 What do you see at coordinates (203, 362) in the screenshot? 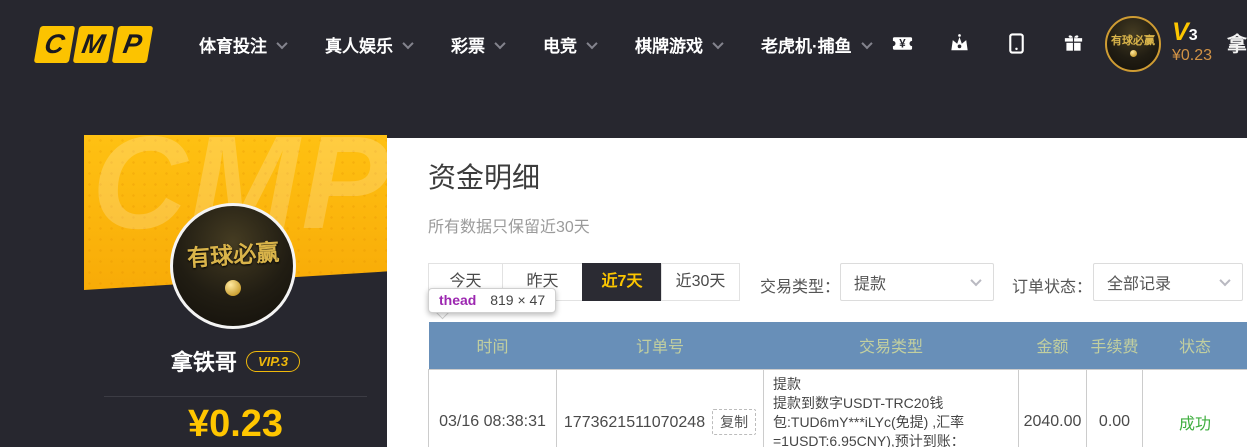
I see `profile-username: 拿铁哥` at bounding box center [203, 362].